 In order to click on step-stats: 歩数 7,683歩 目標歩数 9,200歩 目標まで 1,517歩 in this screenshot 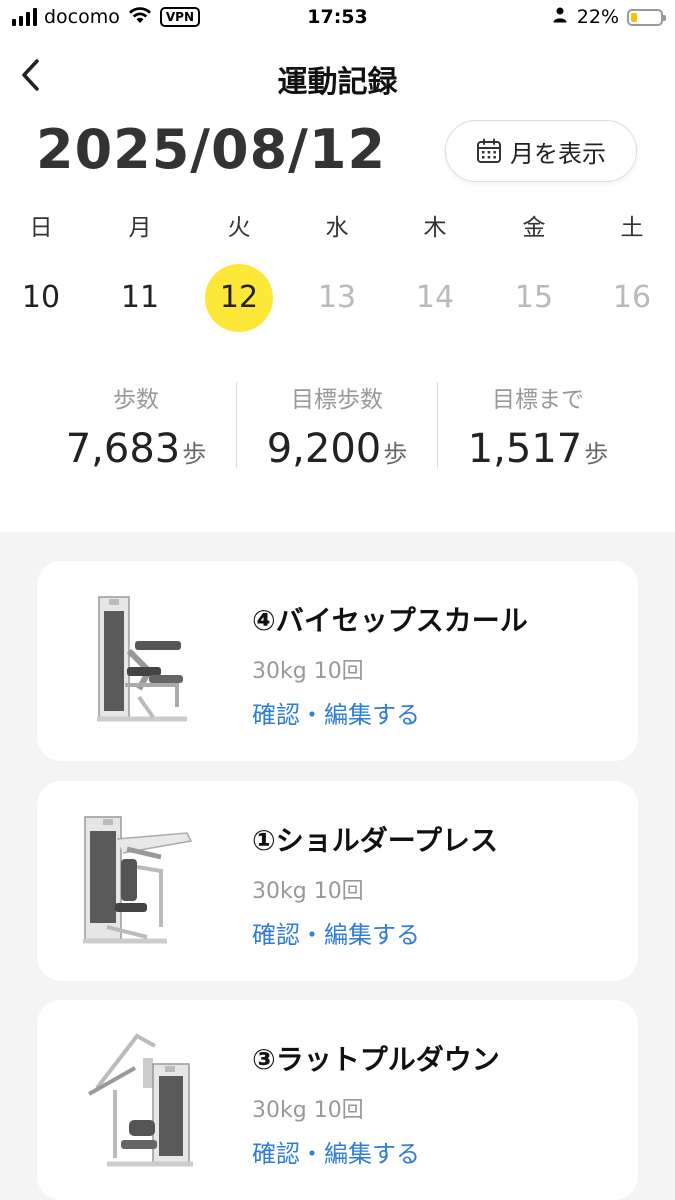, I will do `click(337, 430)`.